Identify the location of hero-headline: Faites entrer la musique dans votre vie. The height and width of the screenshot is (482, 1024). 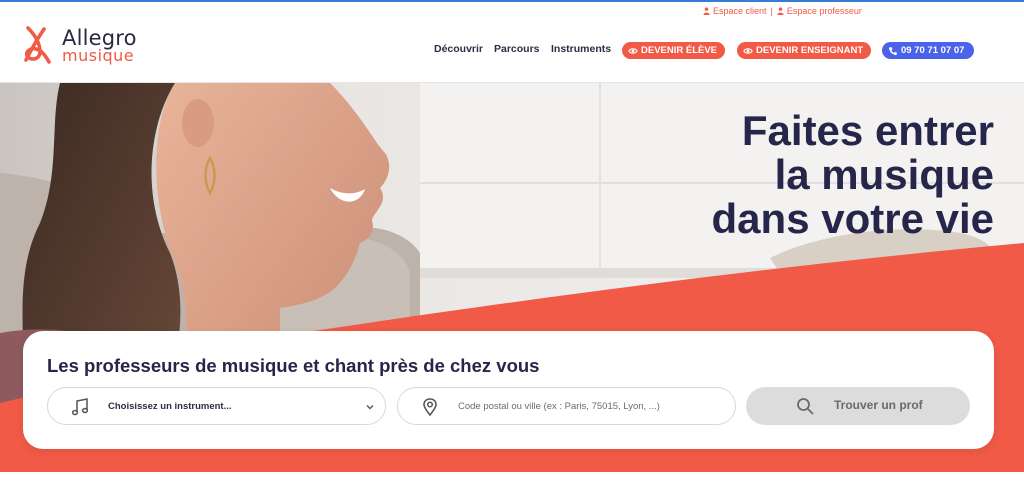
(853, 175).